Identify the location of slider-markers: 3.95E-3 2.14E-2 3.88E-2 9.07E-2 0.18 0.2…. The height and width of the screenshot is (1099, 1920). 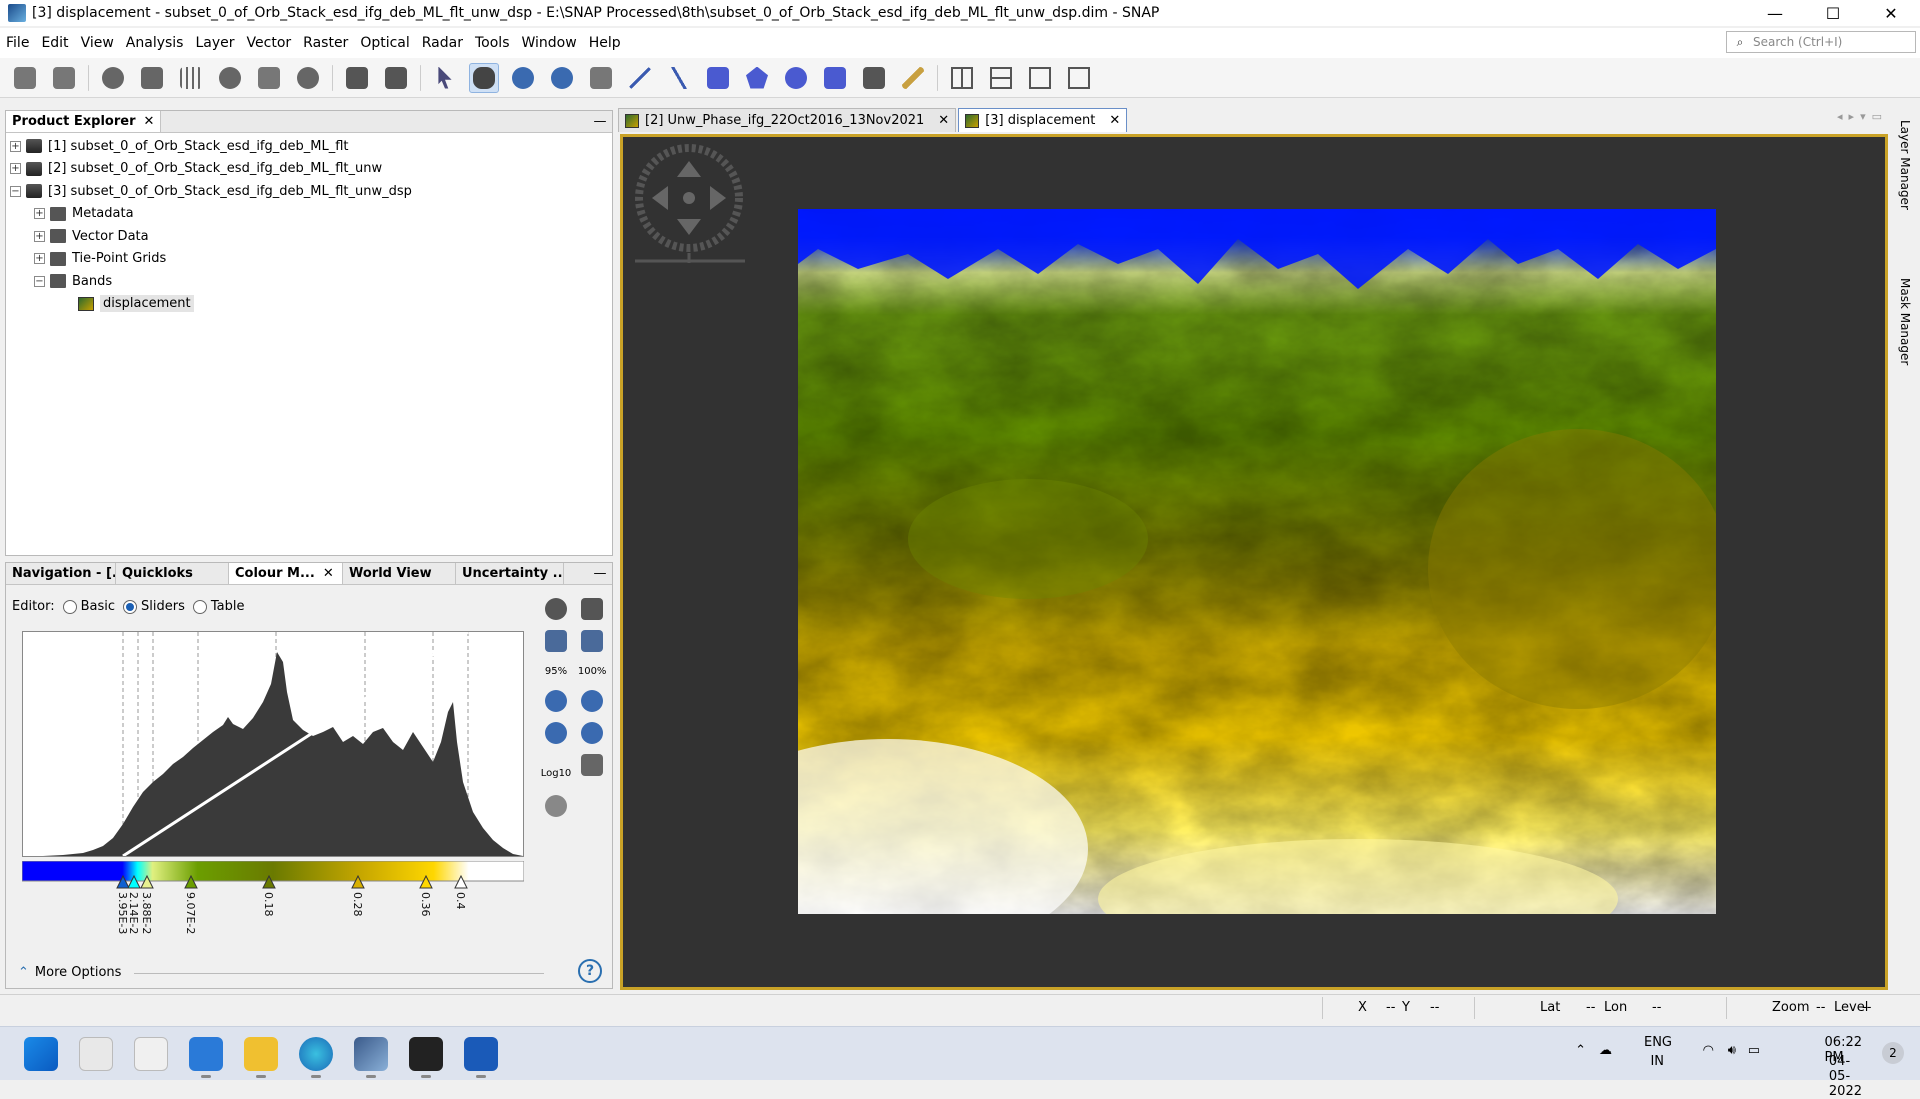
(273, 920).